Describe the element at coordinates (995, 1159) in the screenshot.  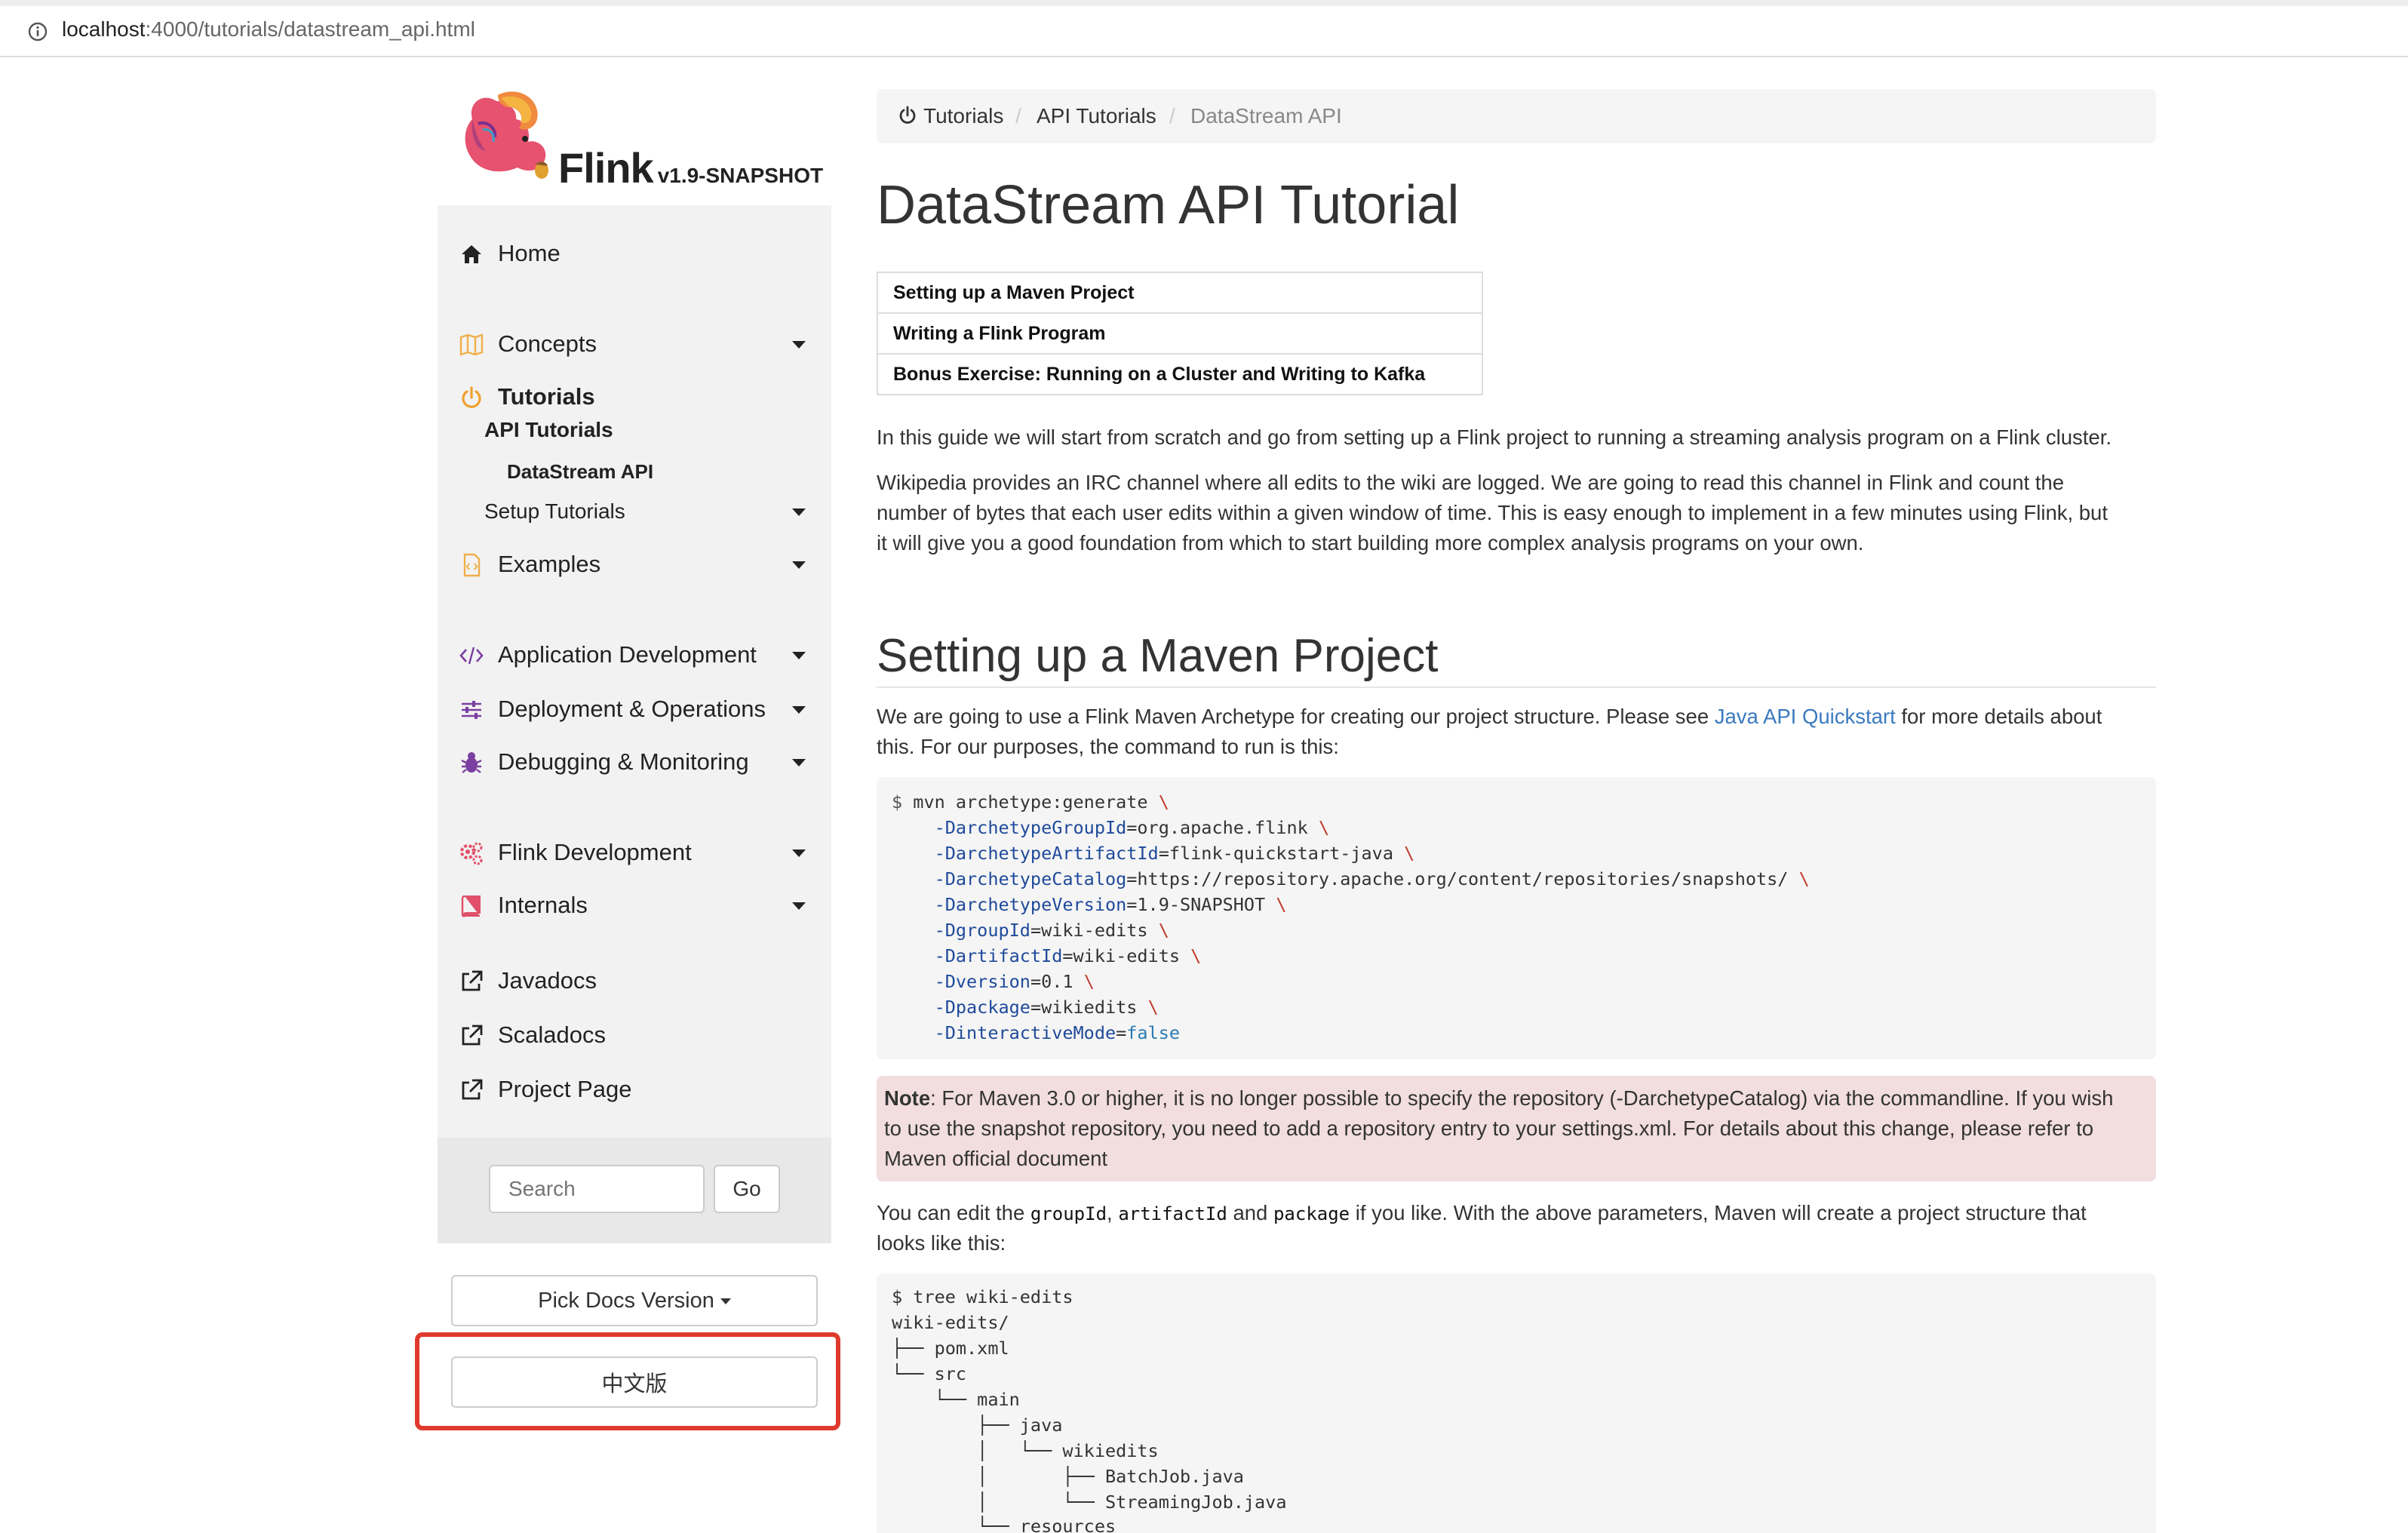
I see `maven-official-document-link: Maven official document` at that location.